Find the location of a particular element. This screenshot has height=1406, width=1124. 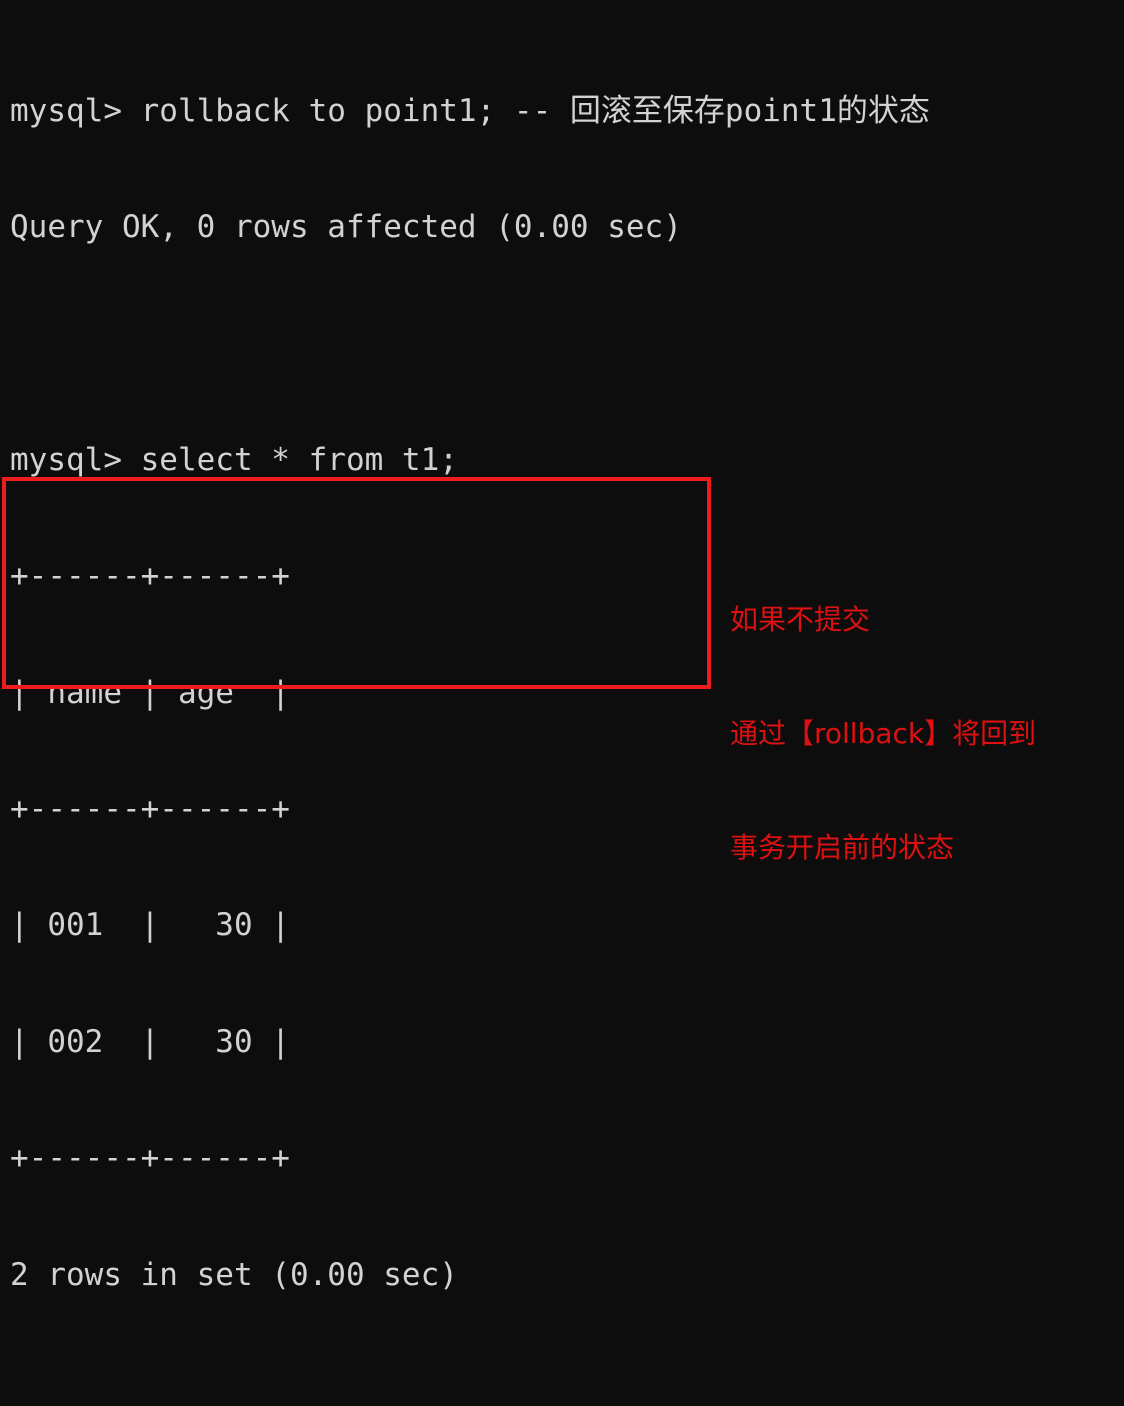

terminal-line-query-ok-1: Query OK, 0 rows affected (0.00 sec) is located at coordinates (346, 226).